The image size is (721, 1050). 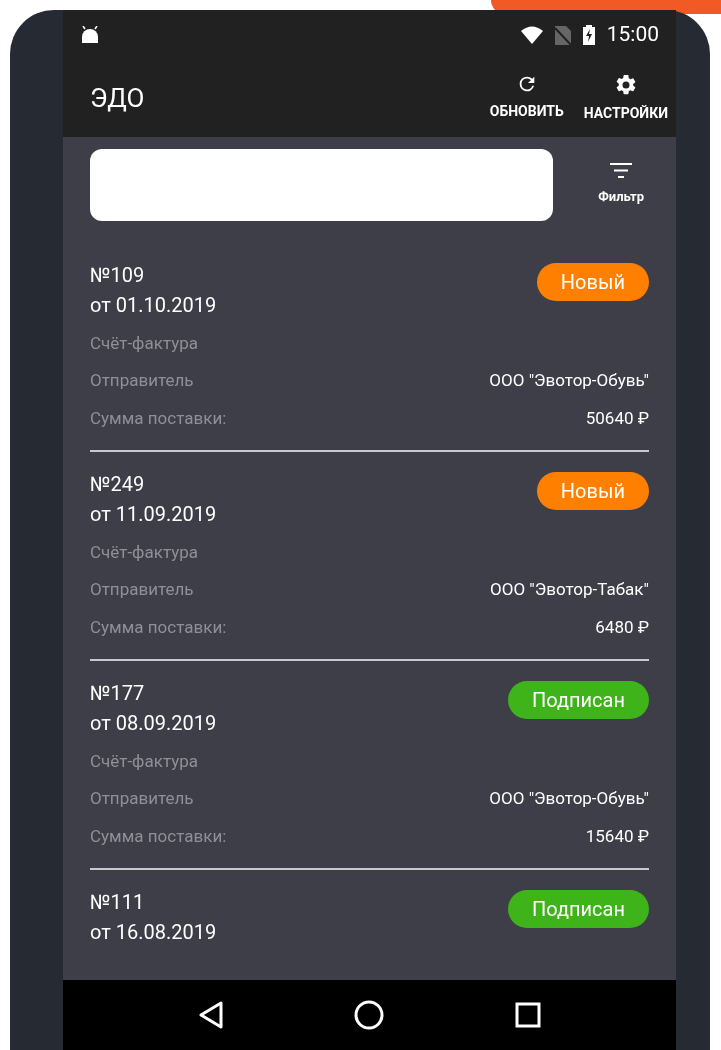 What do you see at coordinates (211, 1015) in the screenshot?
I see `back-icon` at bounding box center [211, 1015].